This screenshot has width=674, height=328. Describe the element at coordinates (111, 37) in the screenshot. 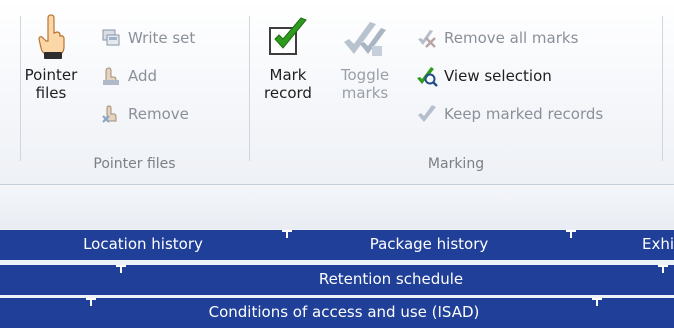

I see `write-set-icon` at that location.